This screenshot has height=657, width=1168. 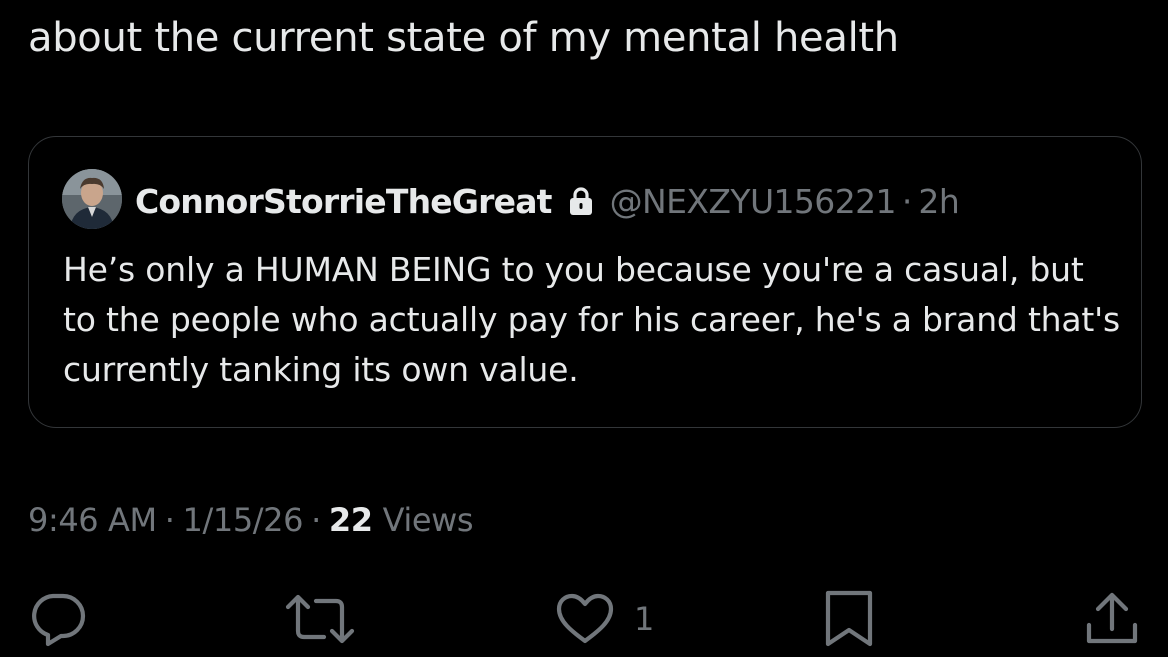 I want to click on lock-icon, so click(x=581, y=201).